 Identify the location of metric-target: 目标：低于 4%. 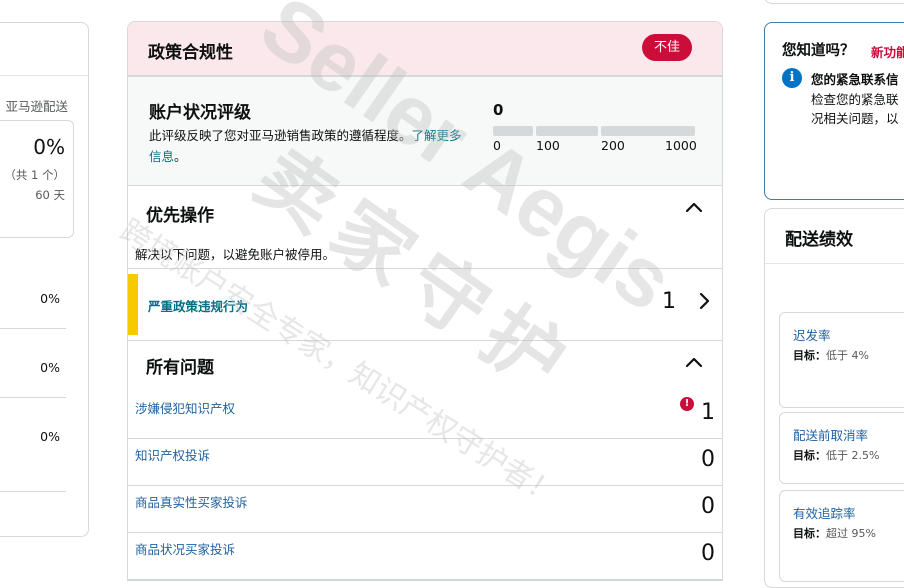
(831, 355).